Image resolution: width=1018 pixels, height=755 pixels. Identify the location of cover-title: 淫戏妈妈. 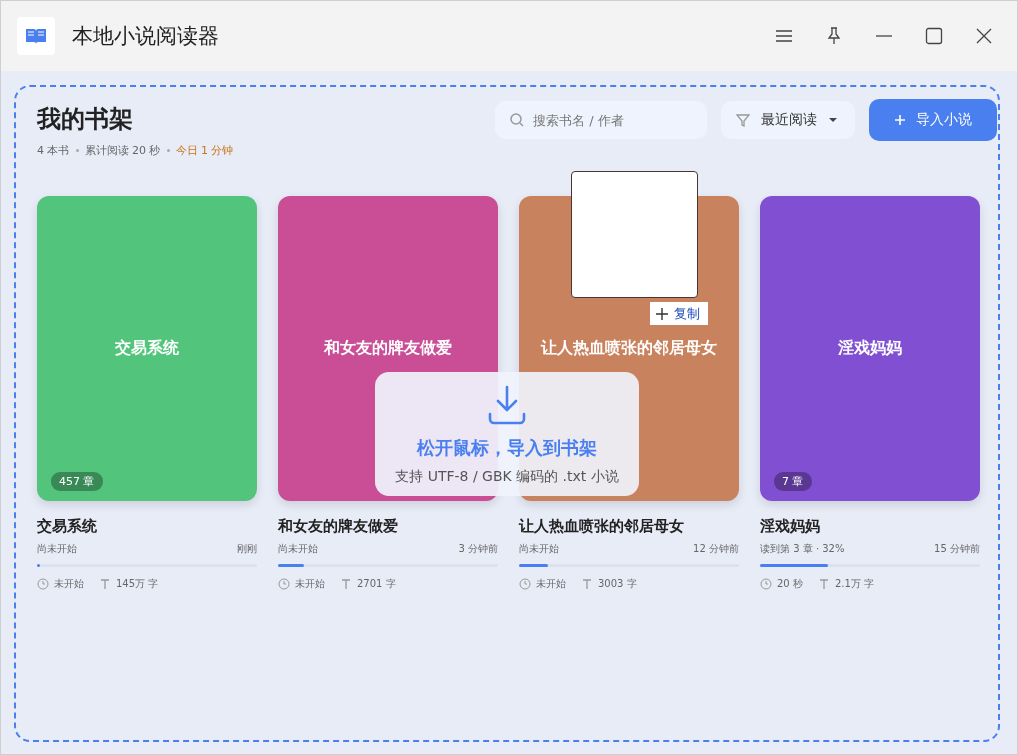
(870, 348).